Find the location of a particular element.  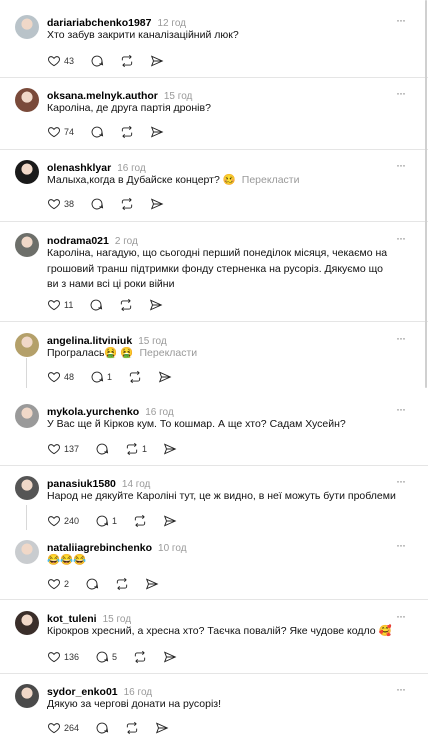

like-count: 136 is located at coordinates (72, 657).